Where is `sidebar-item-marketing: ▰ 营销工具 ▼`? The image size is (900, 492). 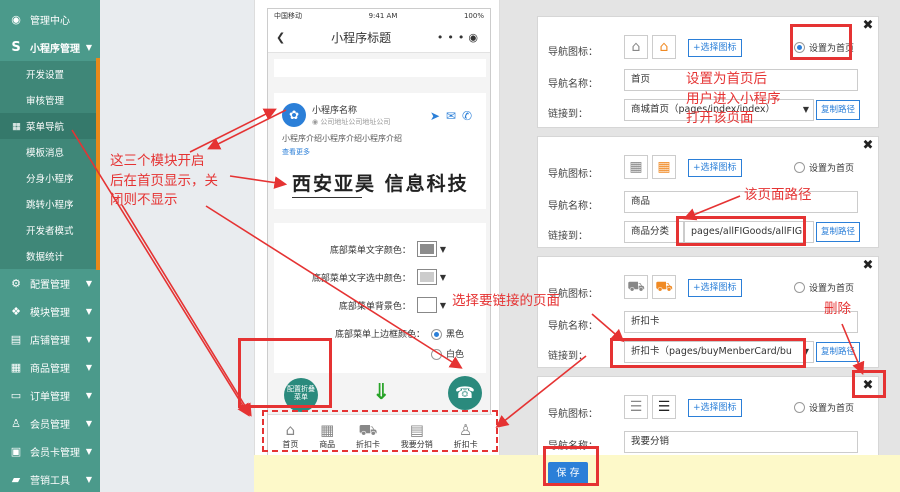
sidebar-item-marketing: ▰ 营销工具 ▼ is located at coordinates (50, 478).